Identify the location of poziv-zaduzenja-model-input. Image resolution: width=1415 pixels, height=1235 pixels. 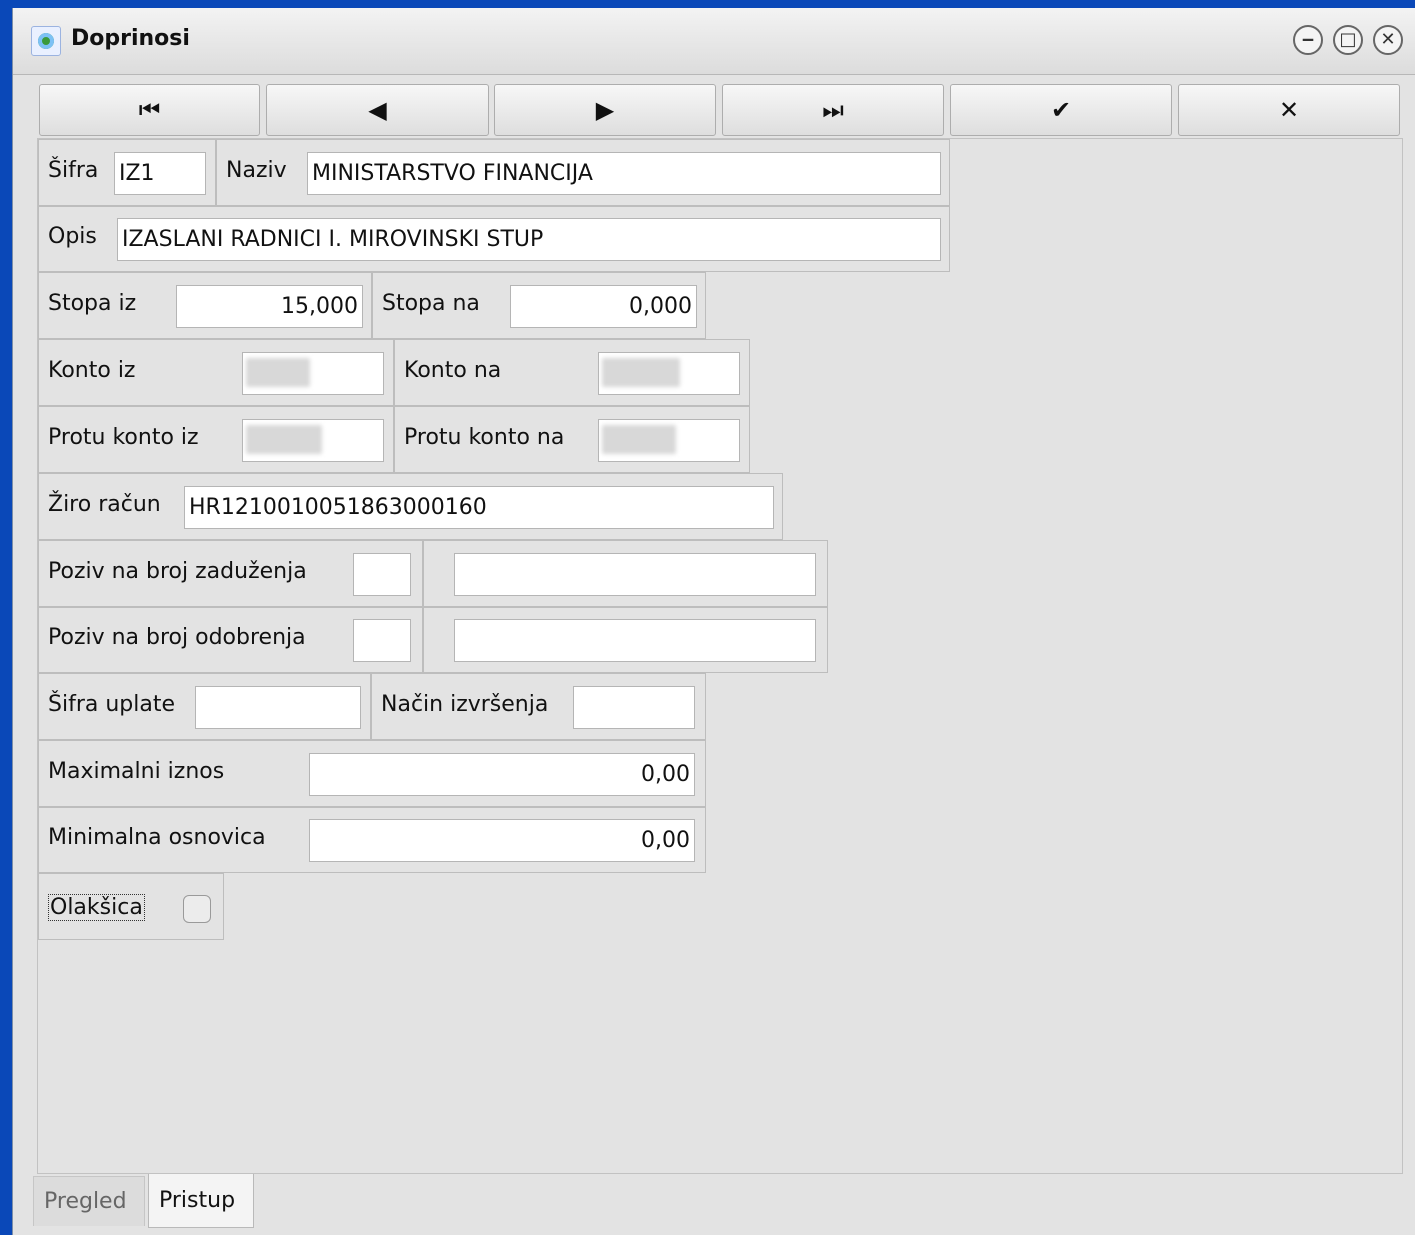
(382, 574).